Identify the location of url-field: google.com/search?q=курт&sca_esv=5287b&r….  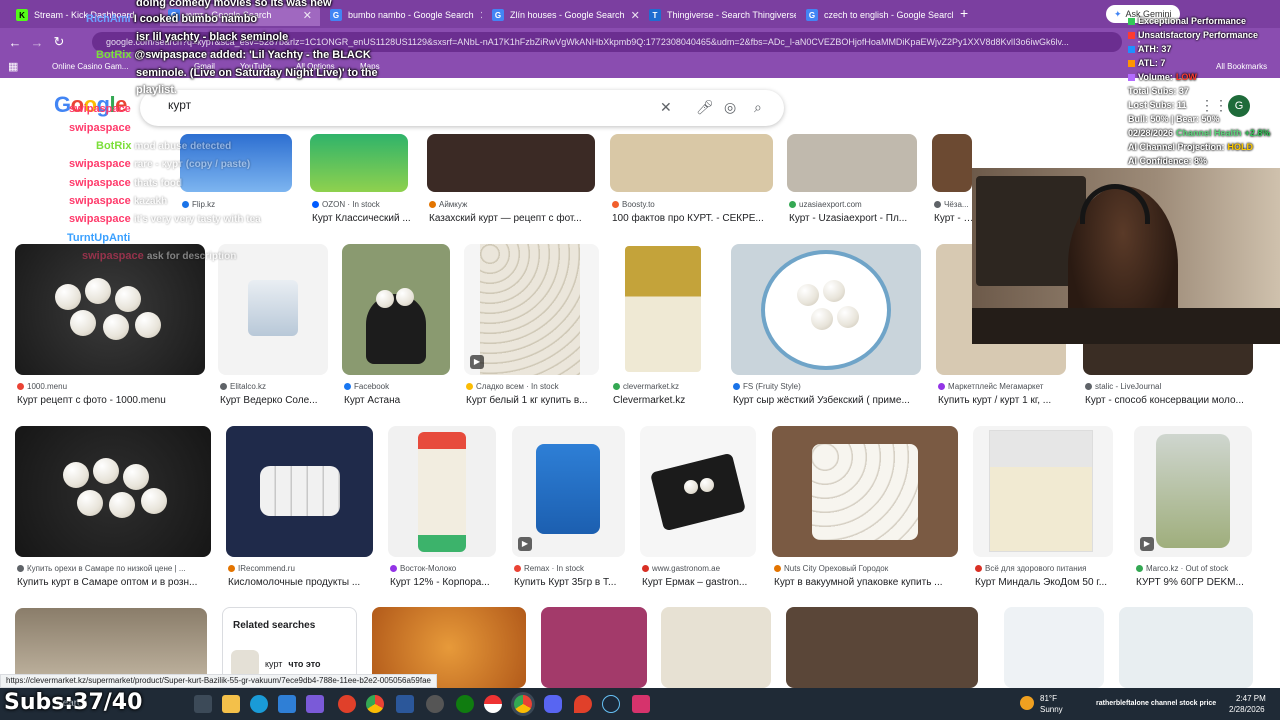
(607, 42).